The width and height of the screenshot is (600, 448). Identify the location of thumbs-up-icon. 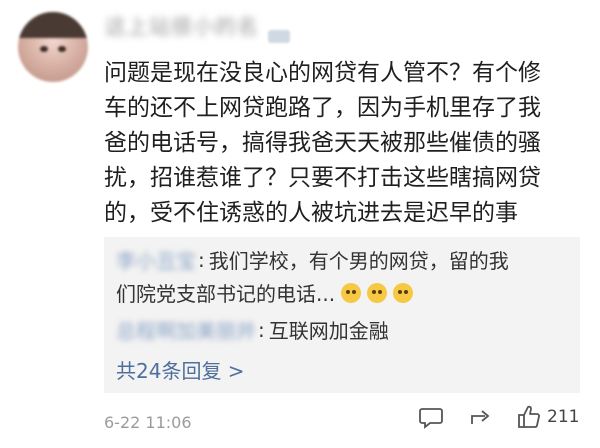
(529, 416).